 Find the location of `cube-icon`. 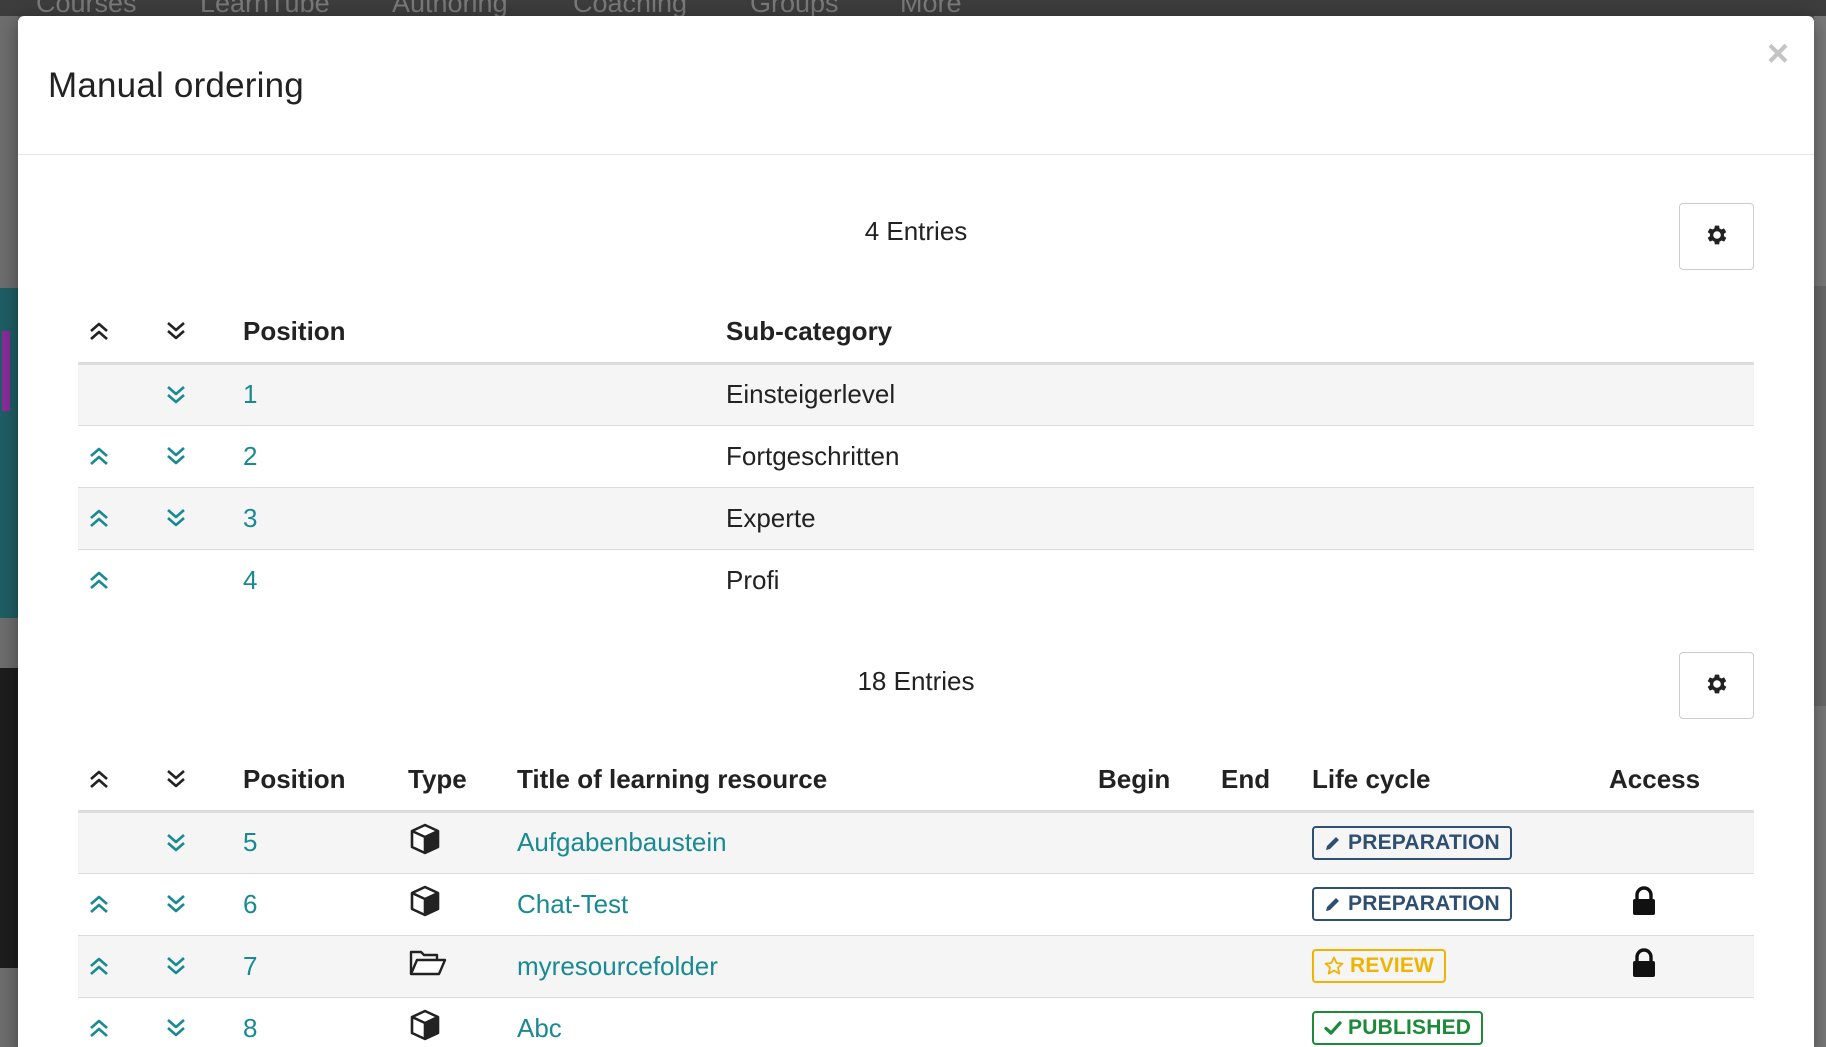

cube-icon is located at coordinates (425, 900).